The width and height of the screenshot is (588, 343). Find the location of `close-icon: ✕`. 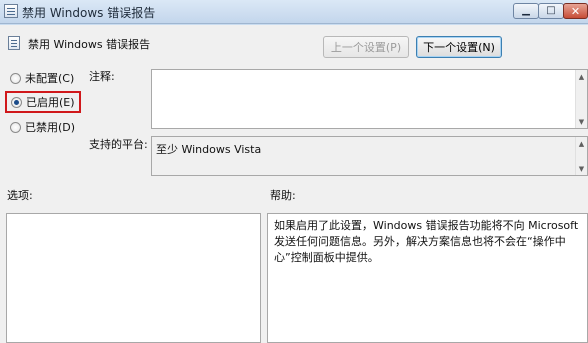

close-icon: ✕ is located at coordinates (575, 11).